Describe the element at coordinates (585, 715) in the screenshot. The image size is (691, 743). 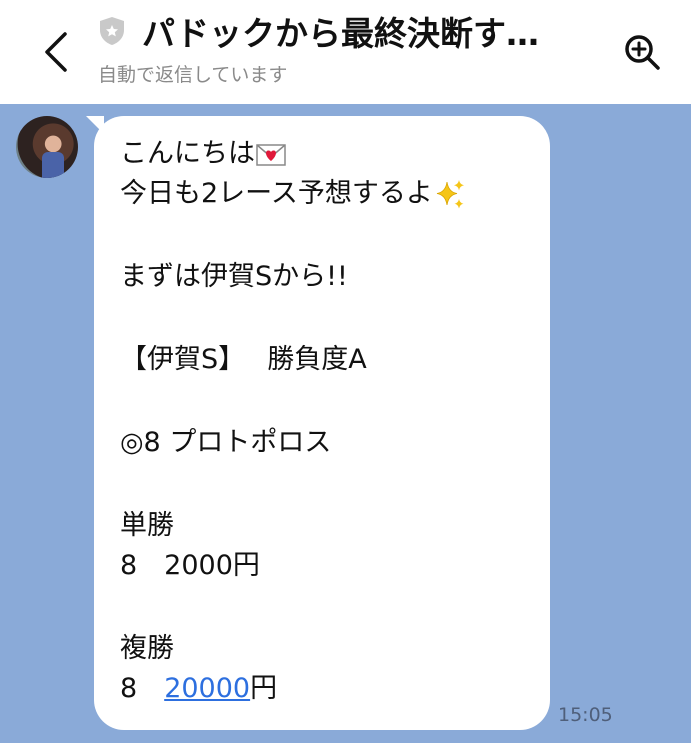
I see `message-timestamp: 15:05` at that location.